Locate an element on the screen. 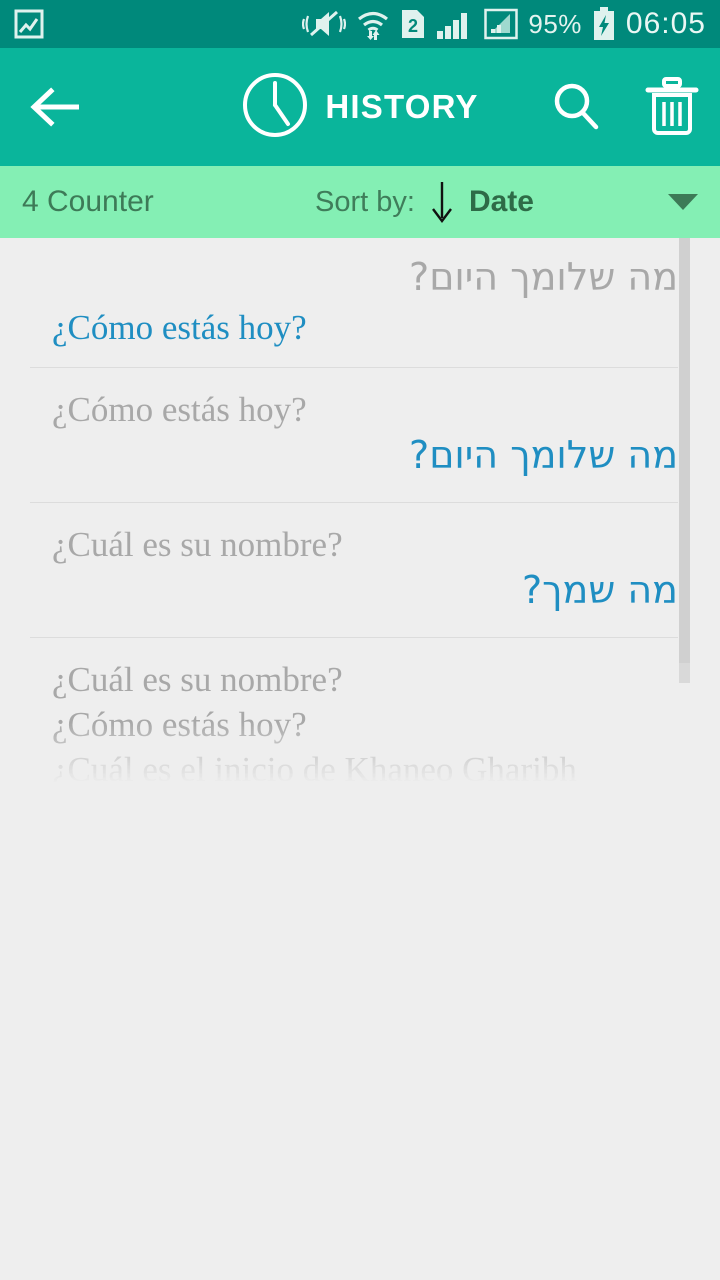 This screenshot has width=720, height=1280. list-item-target-text: מה שמך? is located at coordinates (599, 589).